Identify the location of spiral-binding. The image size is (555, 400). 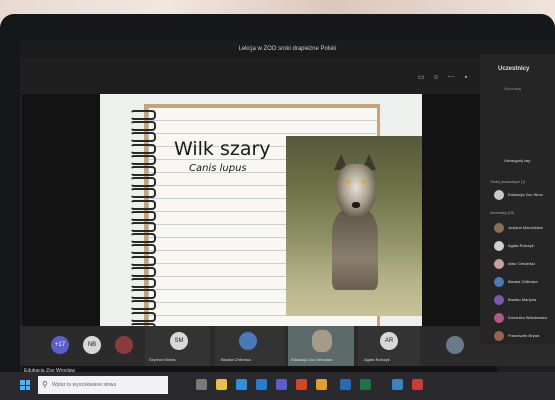
(143, 224).